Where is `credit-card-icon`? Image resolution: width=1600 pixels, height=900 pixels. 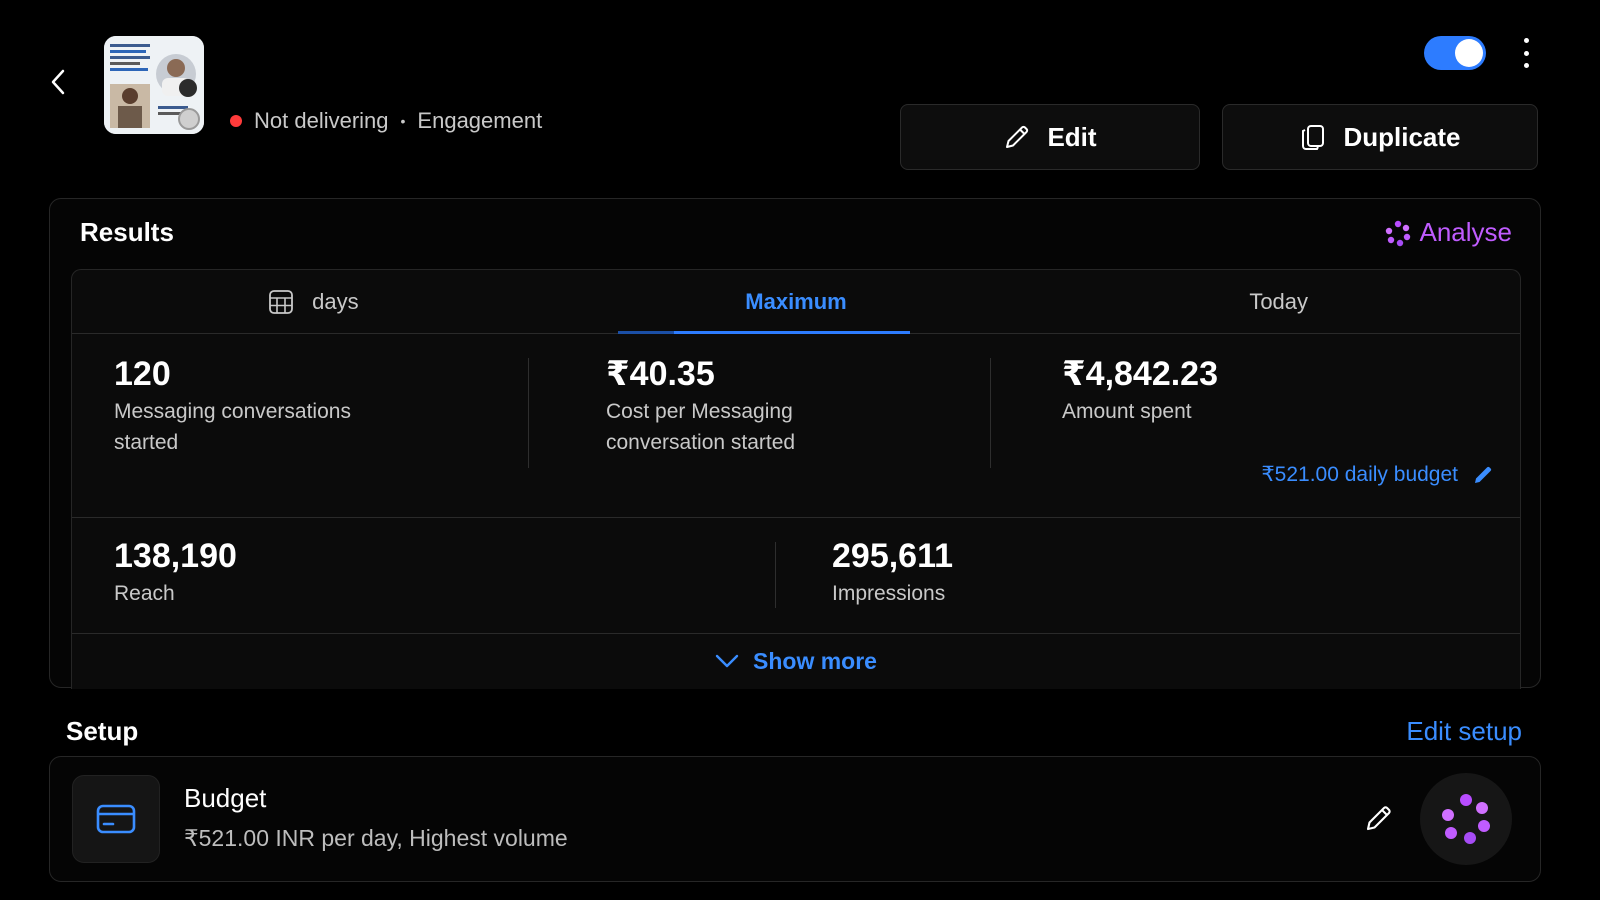 credit-card-icon is located at coordinates (116, 819).